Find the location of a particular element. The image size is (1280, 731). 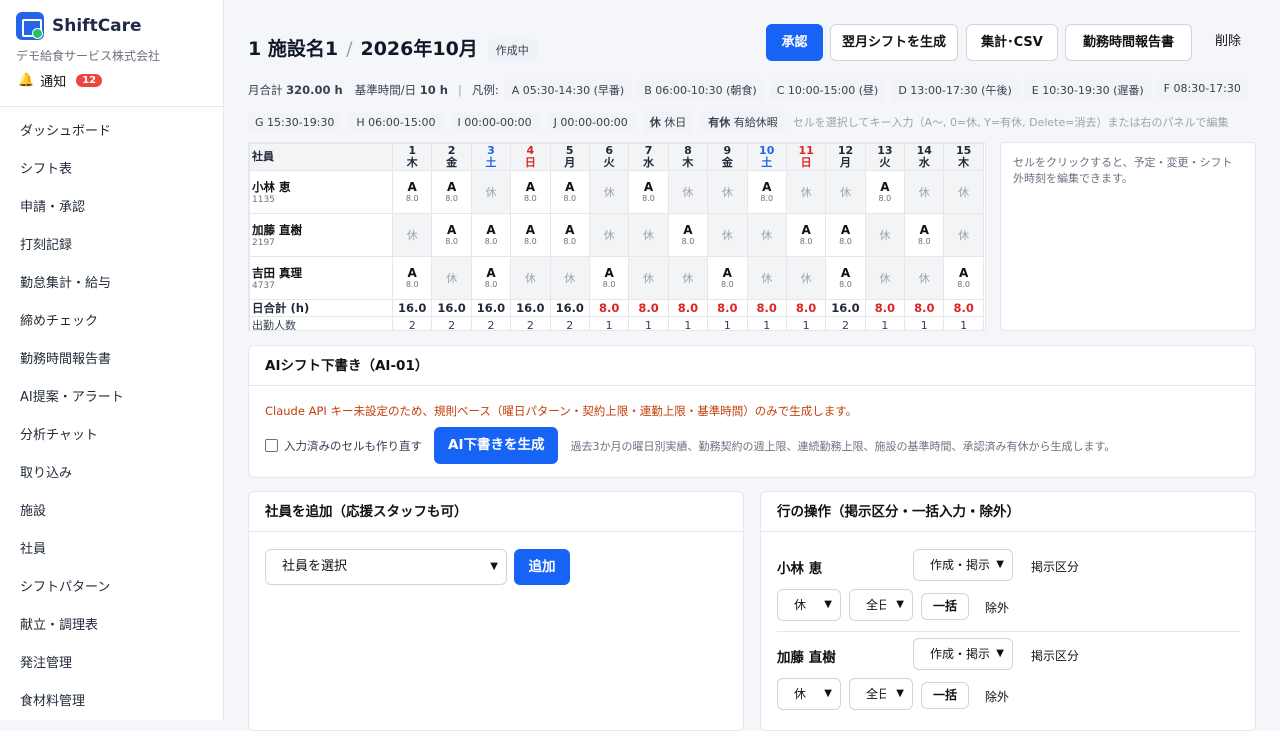

generate-next-month-button: 翌月シフトを生成 is located at coordinates (894, 42).